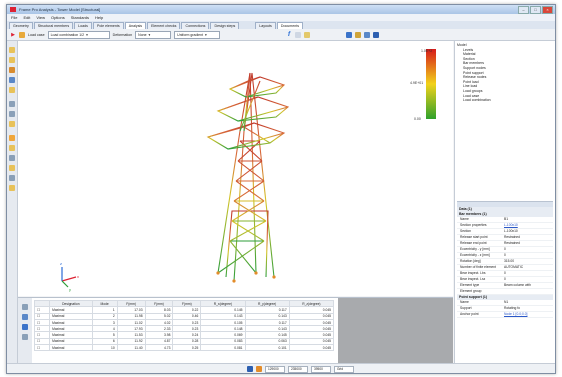  What do you see at coordinates (298, 369) in the screenshot?
I see `coord-y-field: 235000` at bounding box center [298, 369].